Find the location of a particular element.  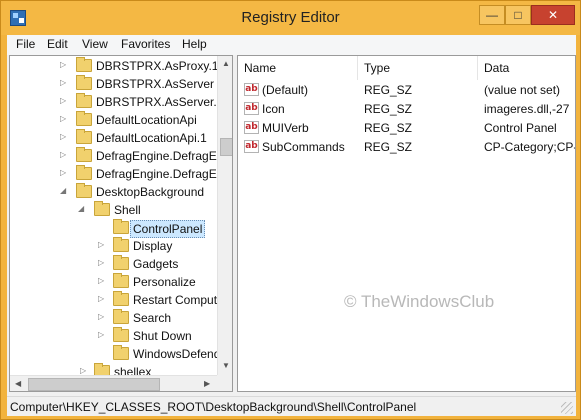

tree-item-shell: ◢ Shell is located at coordinates (113, 210).